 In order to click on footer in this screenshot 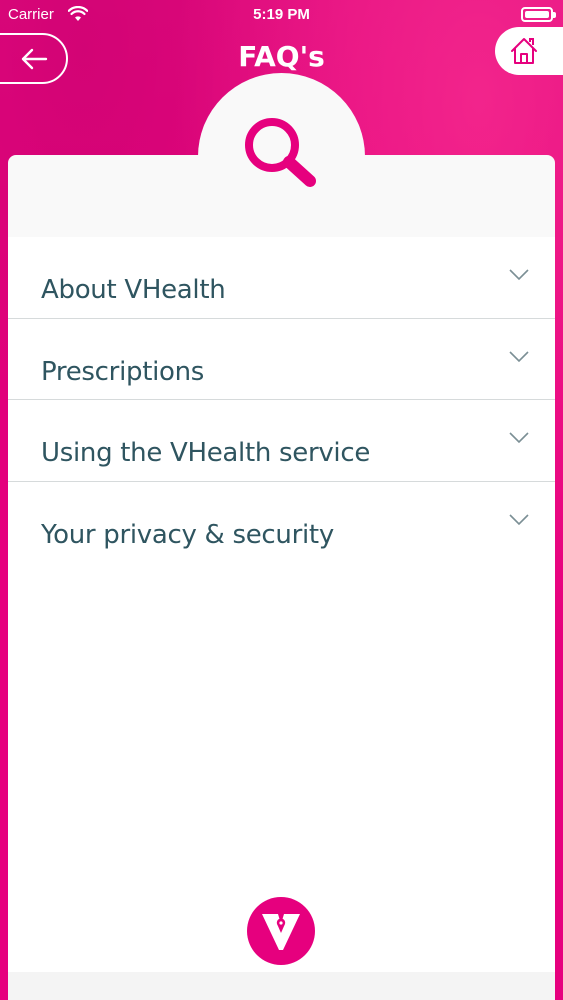, I will do `click(281, 986)`.